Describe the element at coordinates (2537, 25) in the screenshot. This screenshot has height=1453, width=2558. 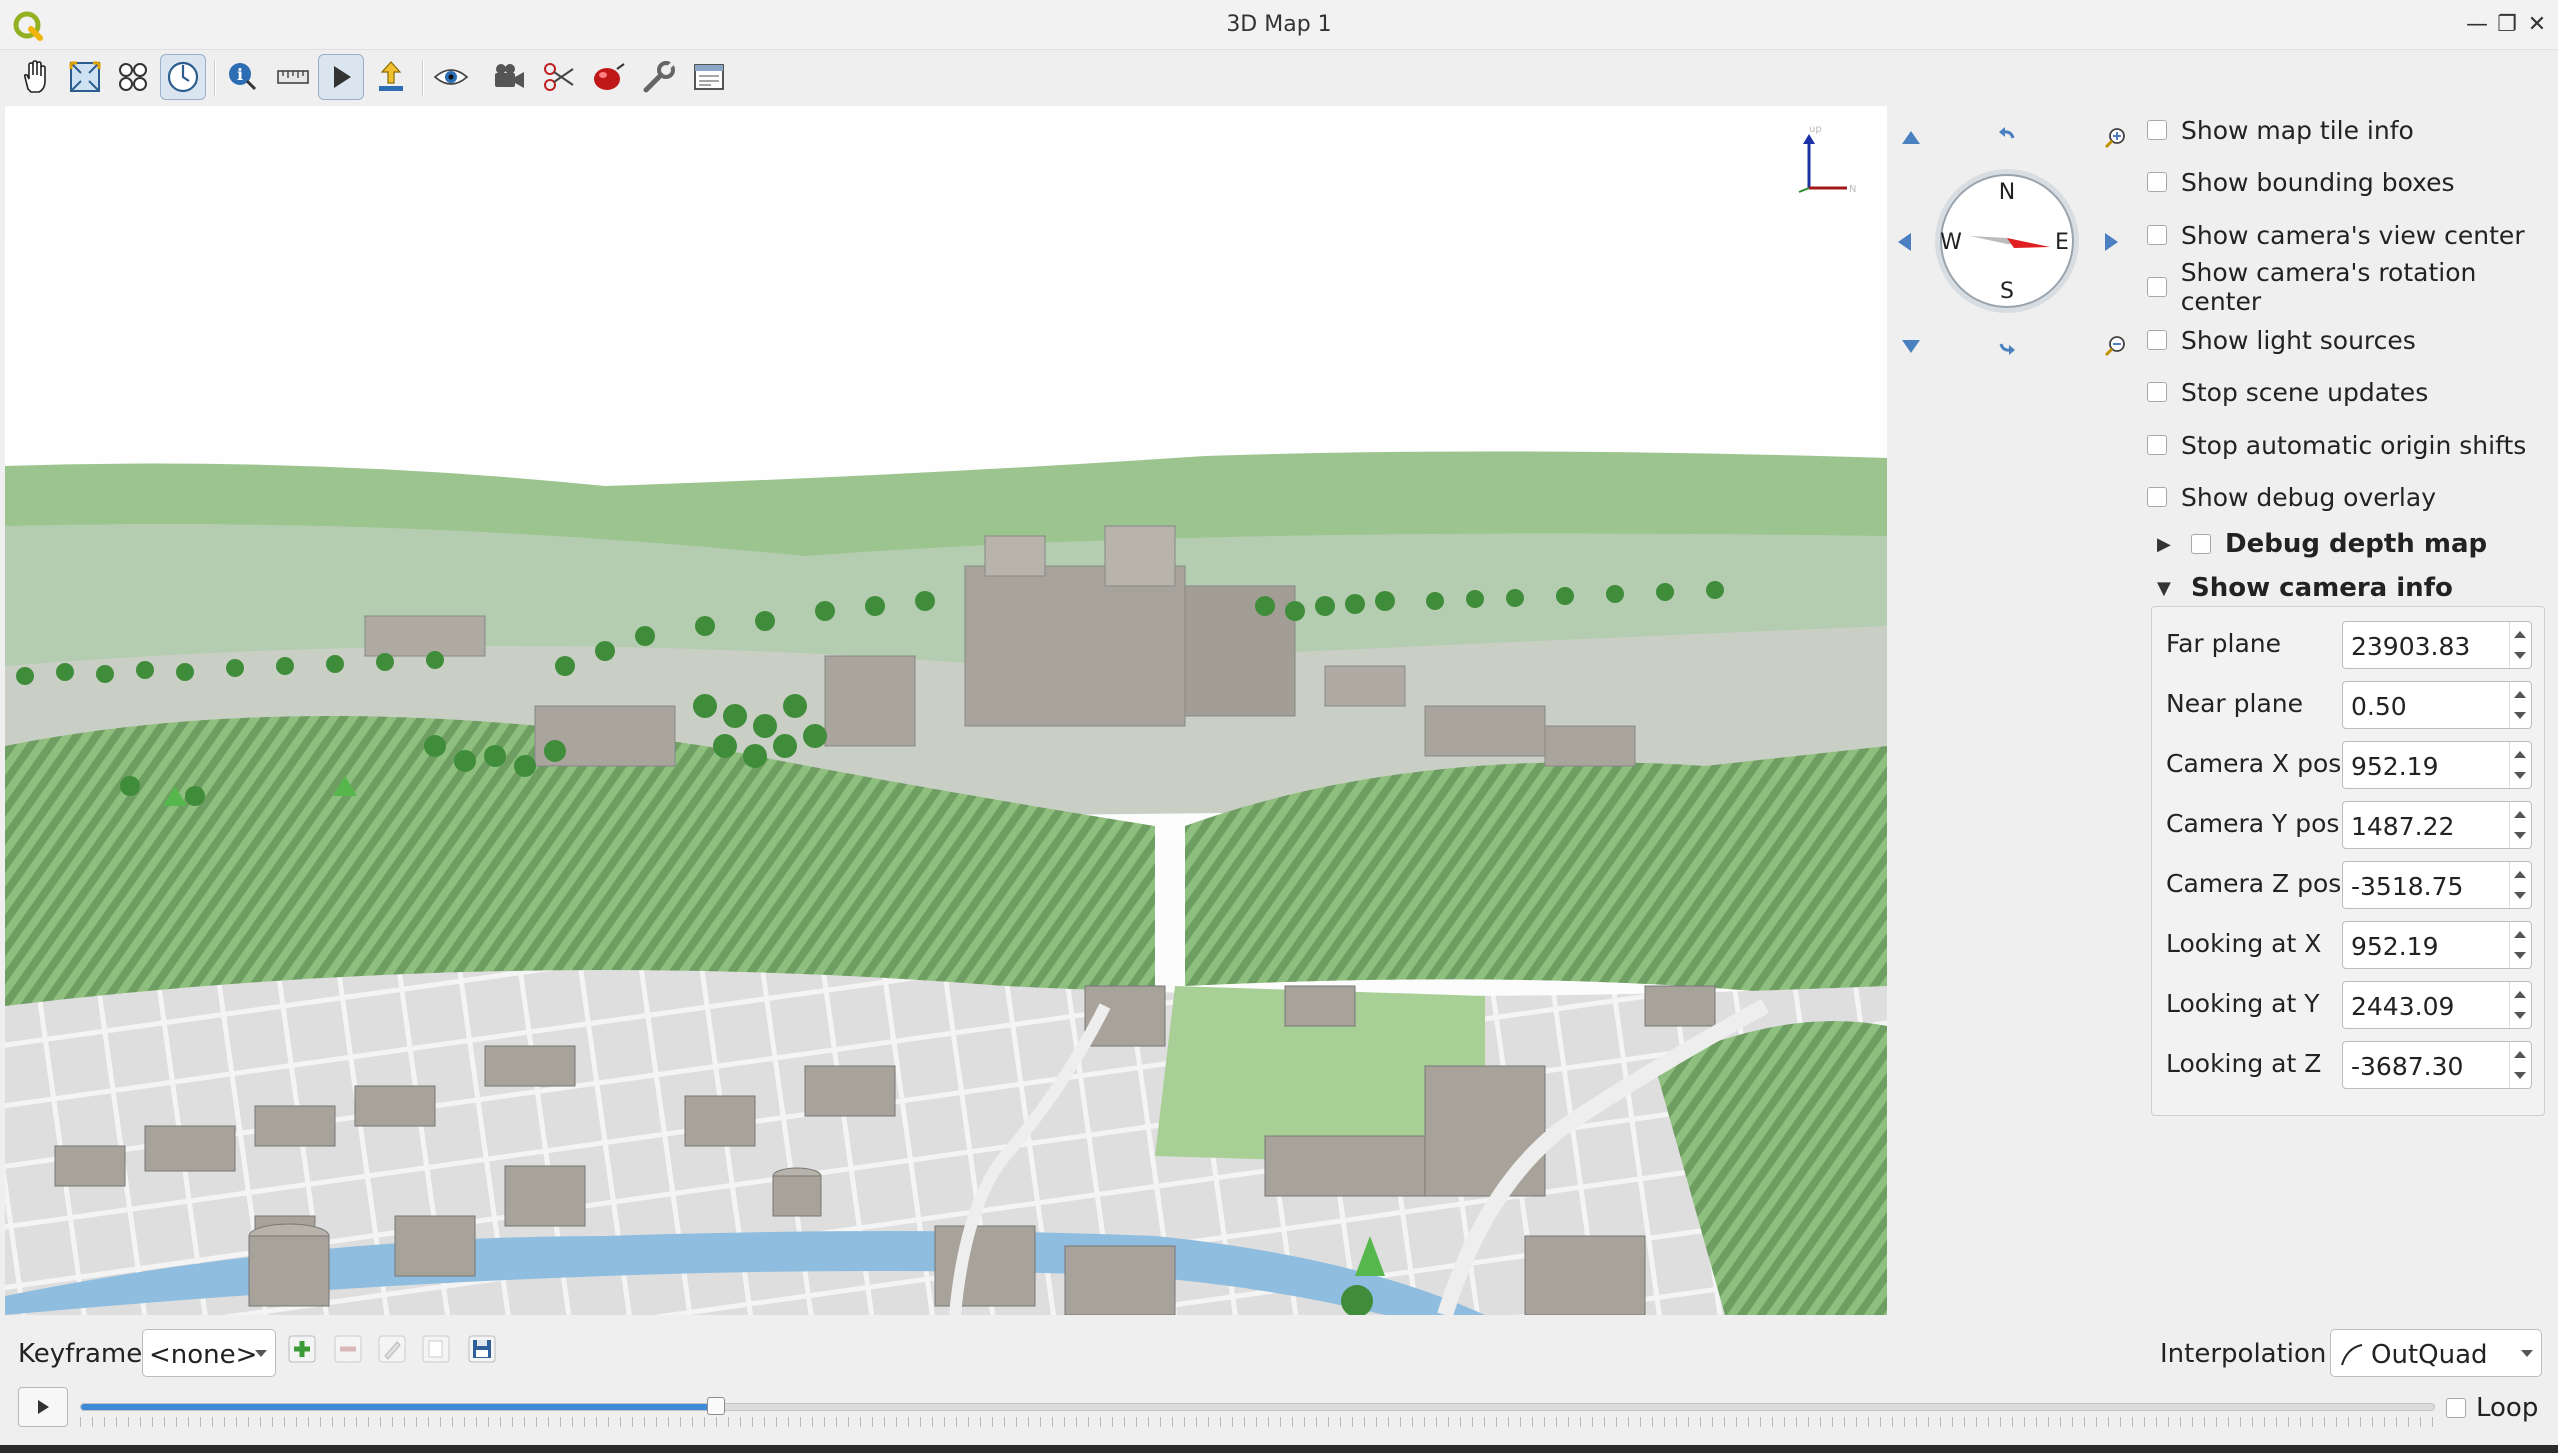
I see `close-button: ✕` at that location.